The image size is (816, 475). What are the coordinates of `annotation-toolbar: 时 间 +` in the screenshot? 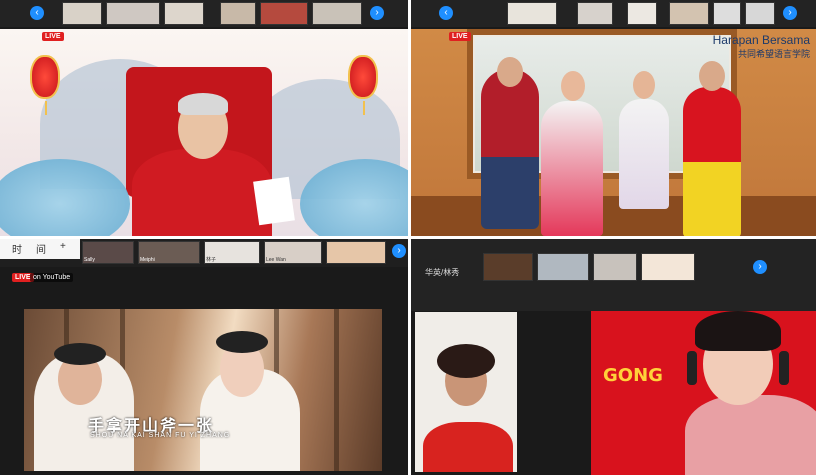 It's located at (40, 249).